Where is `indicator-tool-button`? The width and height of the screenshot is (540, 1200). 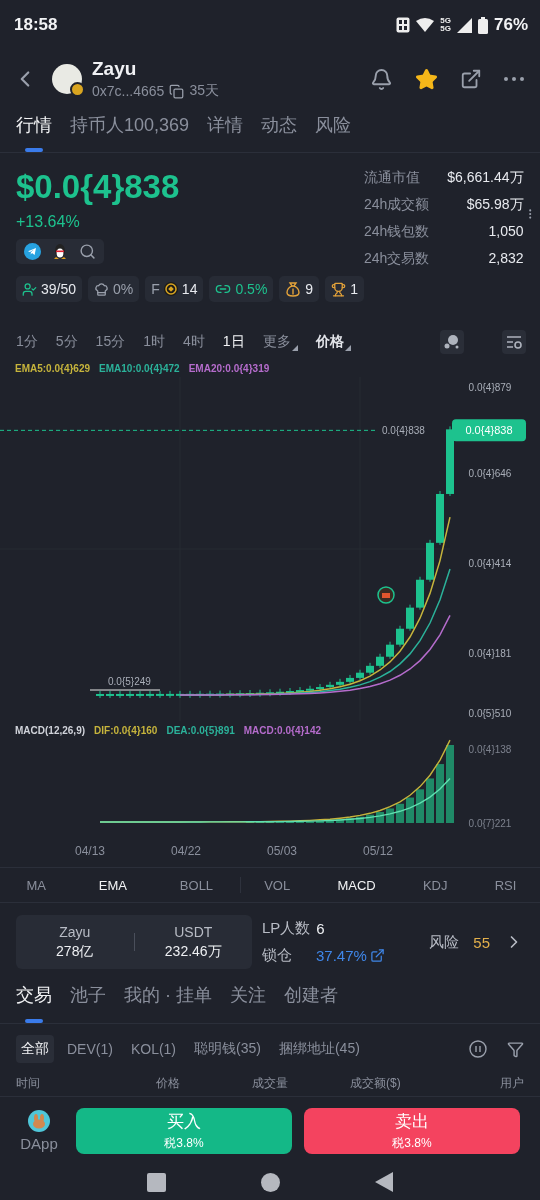 indicator-tool-button is located at coordinates (452, 342).